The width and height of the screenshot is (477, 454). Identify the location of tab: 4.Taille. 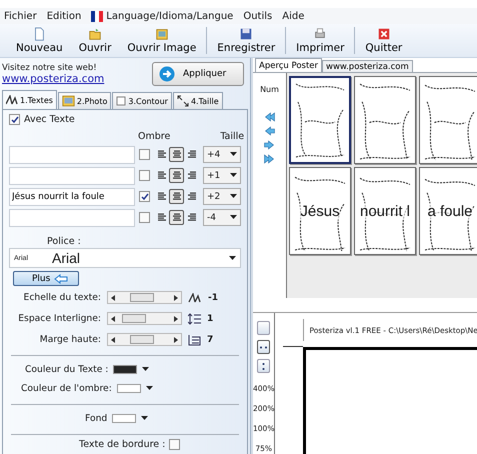
(197, 100).